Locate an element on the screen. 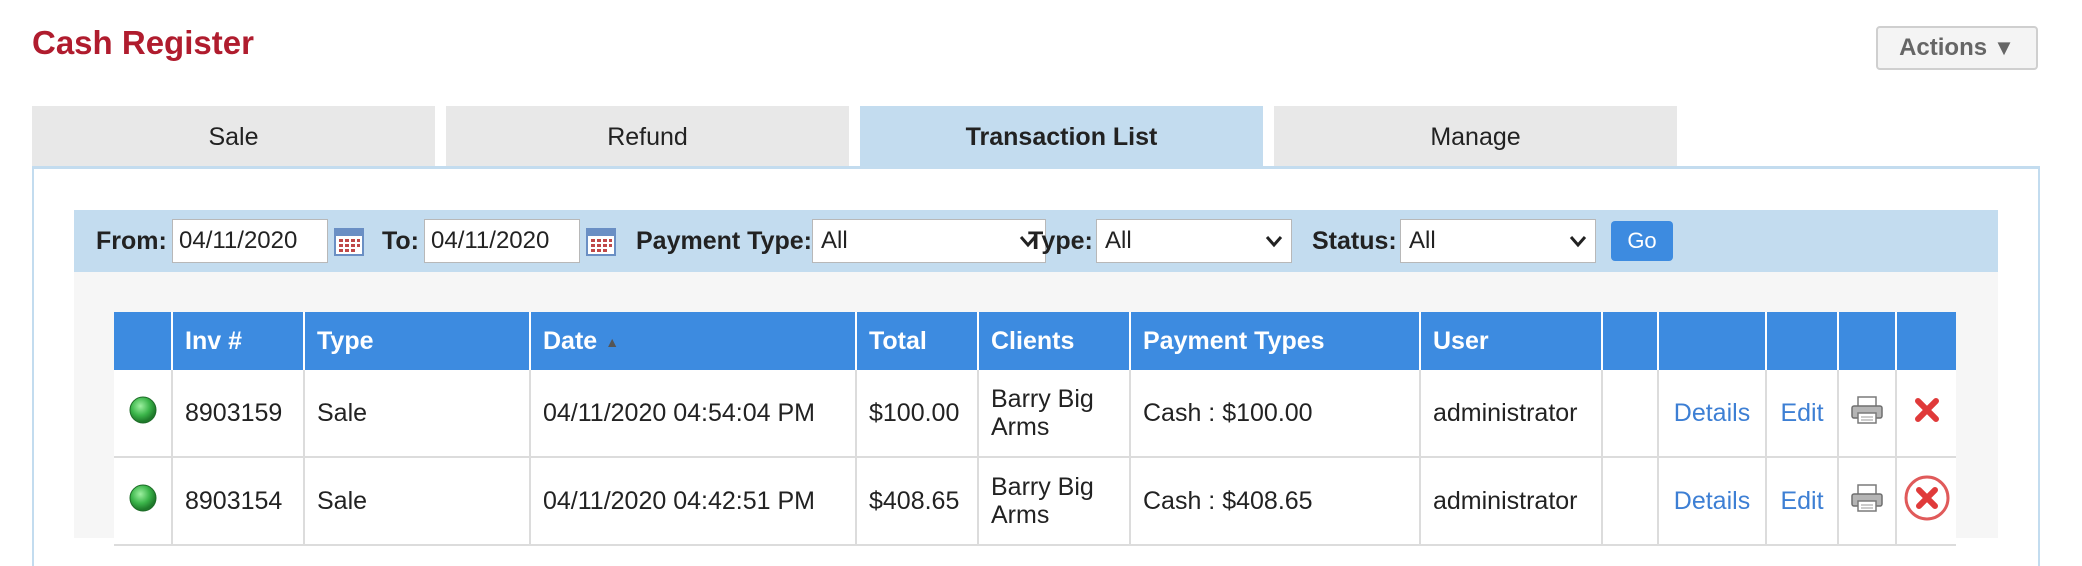  type-value: All is located at coordinates (1118, 240).